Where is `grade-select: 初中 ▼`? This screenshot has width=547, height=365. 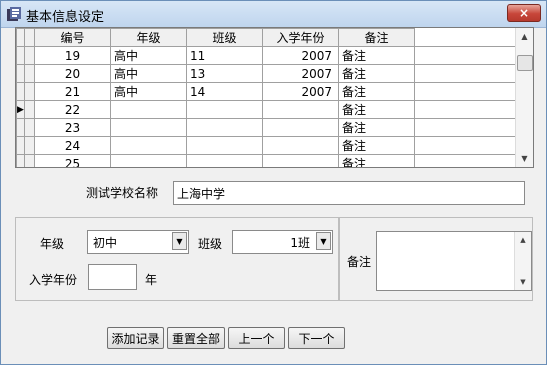 grade-select: 初中 ▼ is located at coordinates (138, 242).